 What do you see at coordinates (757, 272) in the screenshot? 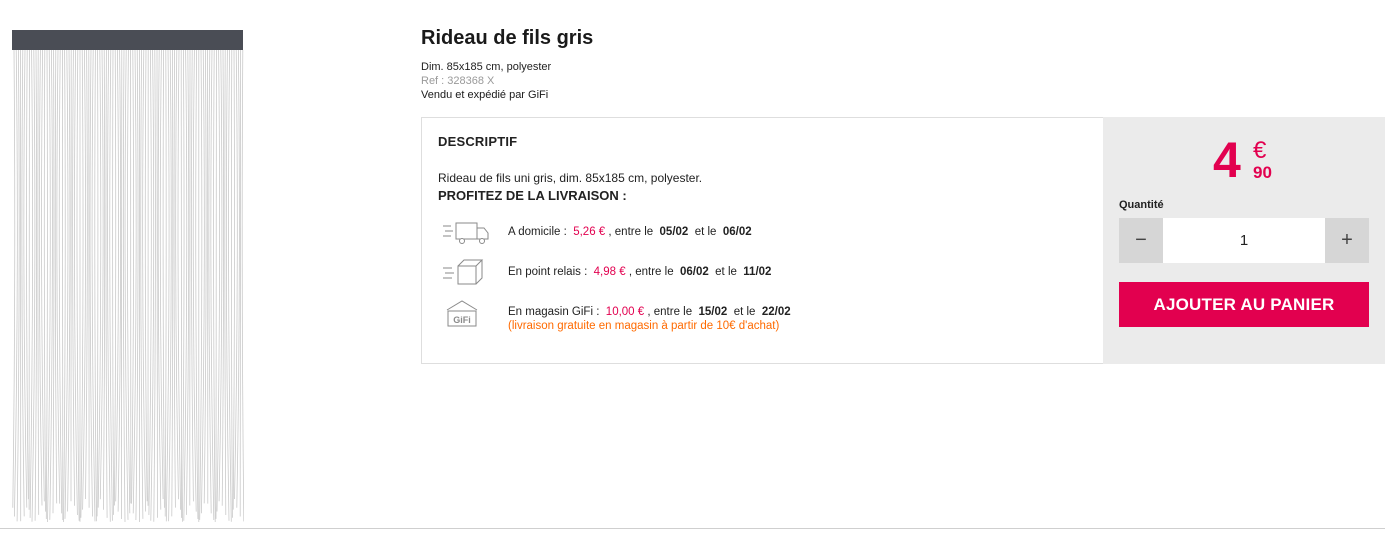
I see `shipping-date-to: 11/02` at bounding box center [757, 272].